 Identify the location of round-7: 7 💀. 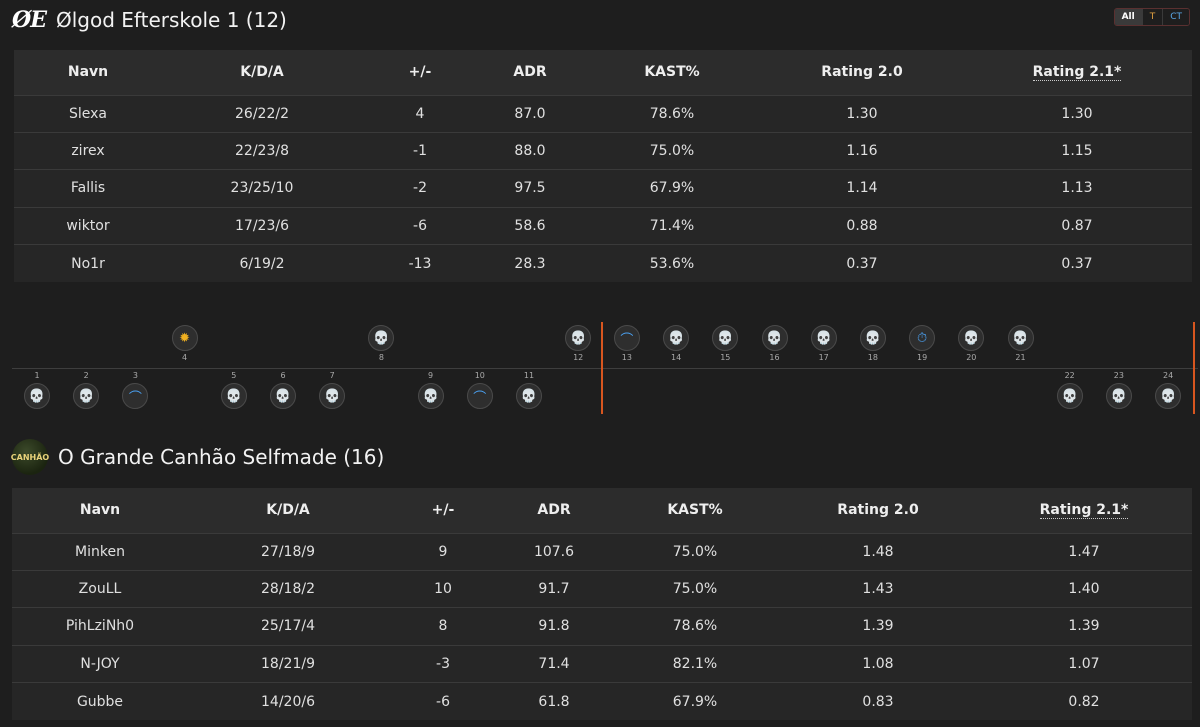
(332, 390).